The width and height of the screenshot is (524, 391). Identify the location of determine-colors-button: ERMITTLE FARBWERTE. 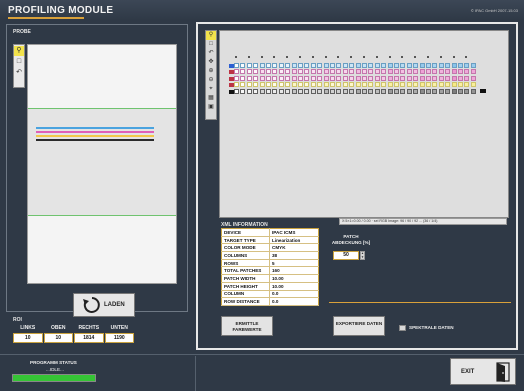
(247, 326).